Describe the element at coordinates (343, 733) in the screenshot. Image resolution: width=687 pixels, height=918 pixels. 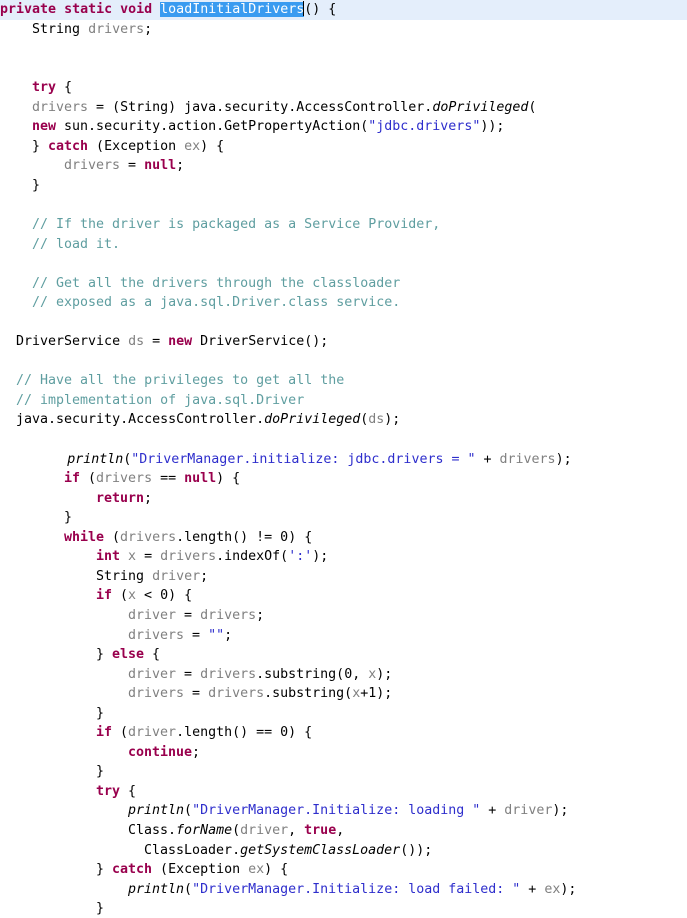
I see `code-line: if (driver.length() == 0) {` at that location.